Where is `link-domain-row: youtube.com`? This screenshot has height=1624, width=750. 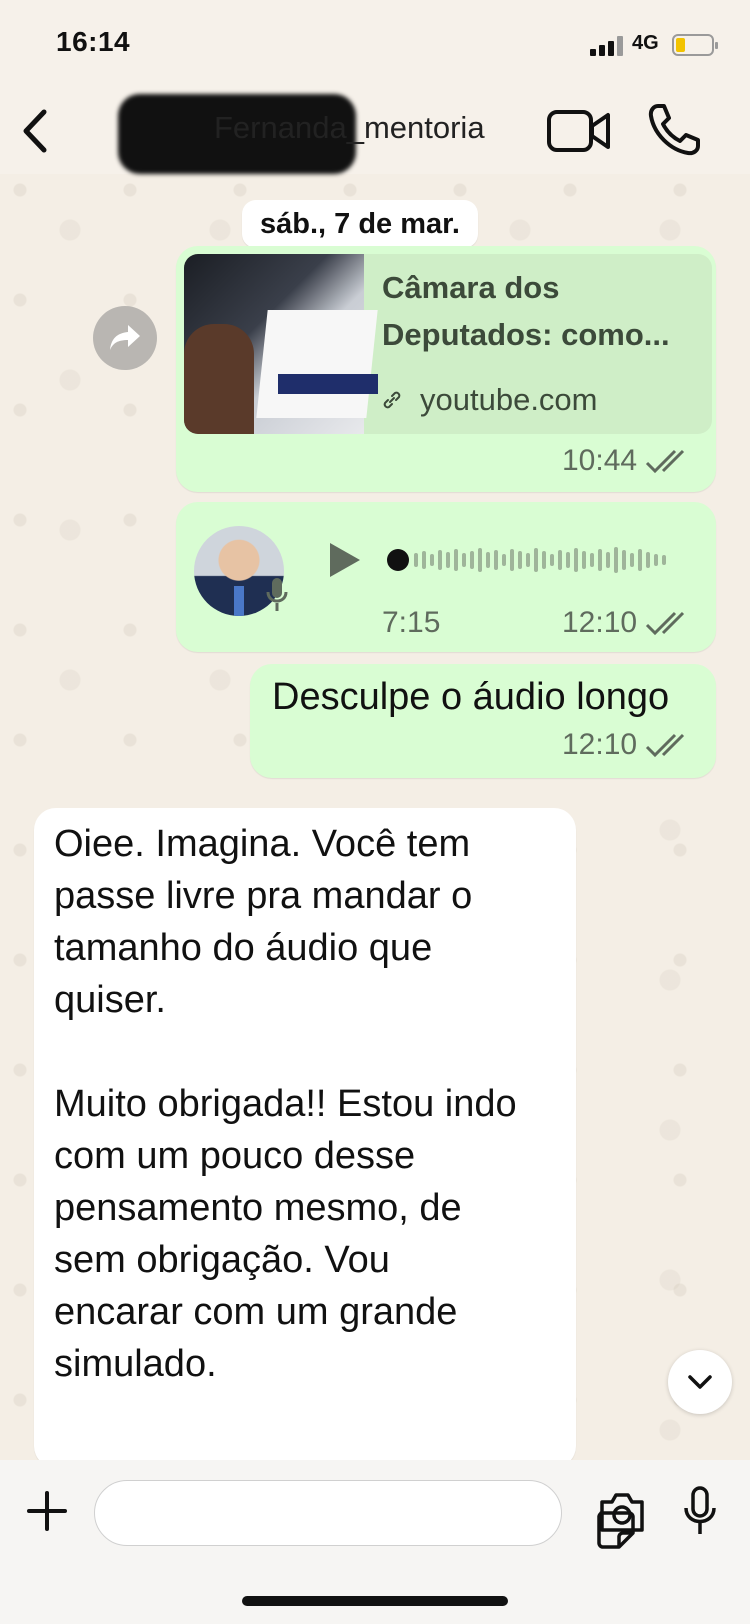 link-domain-row: youtube.com is located at coordinates (490, 400).